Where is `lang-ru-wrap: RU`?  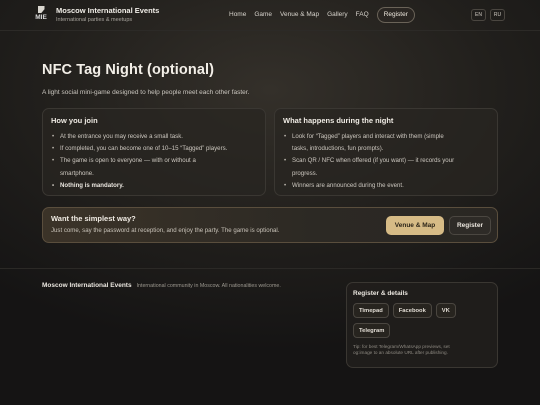 lang-ru-wrap: RU is located at coordinates (497, 15).